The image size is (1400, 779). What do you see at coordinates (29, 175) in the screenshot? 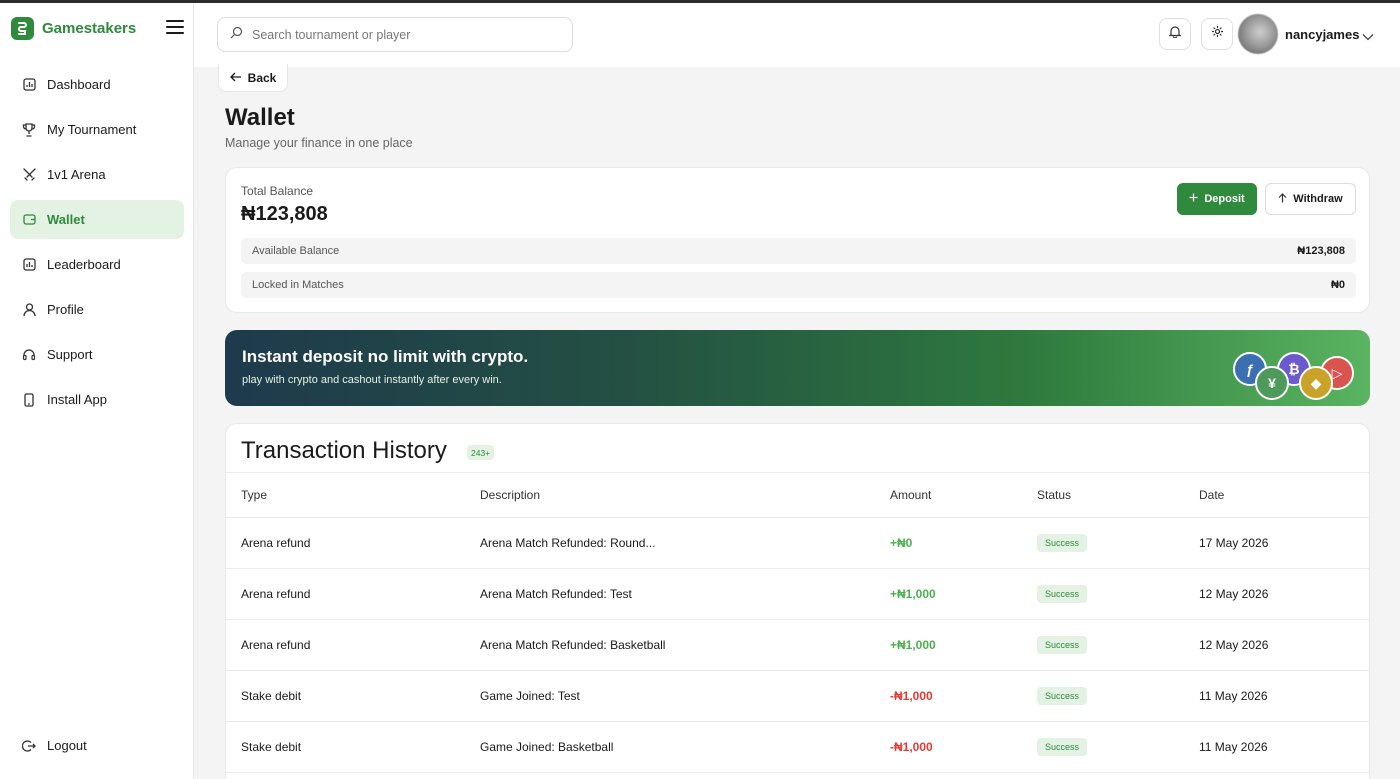
I see `swords-icon` at bounding box center [29, 175].